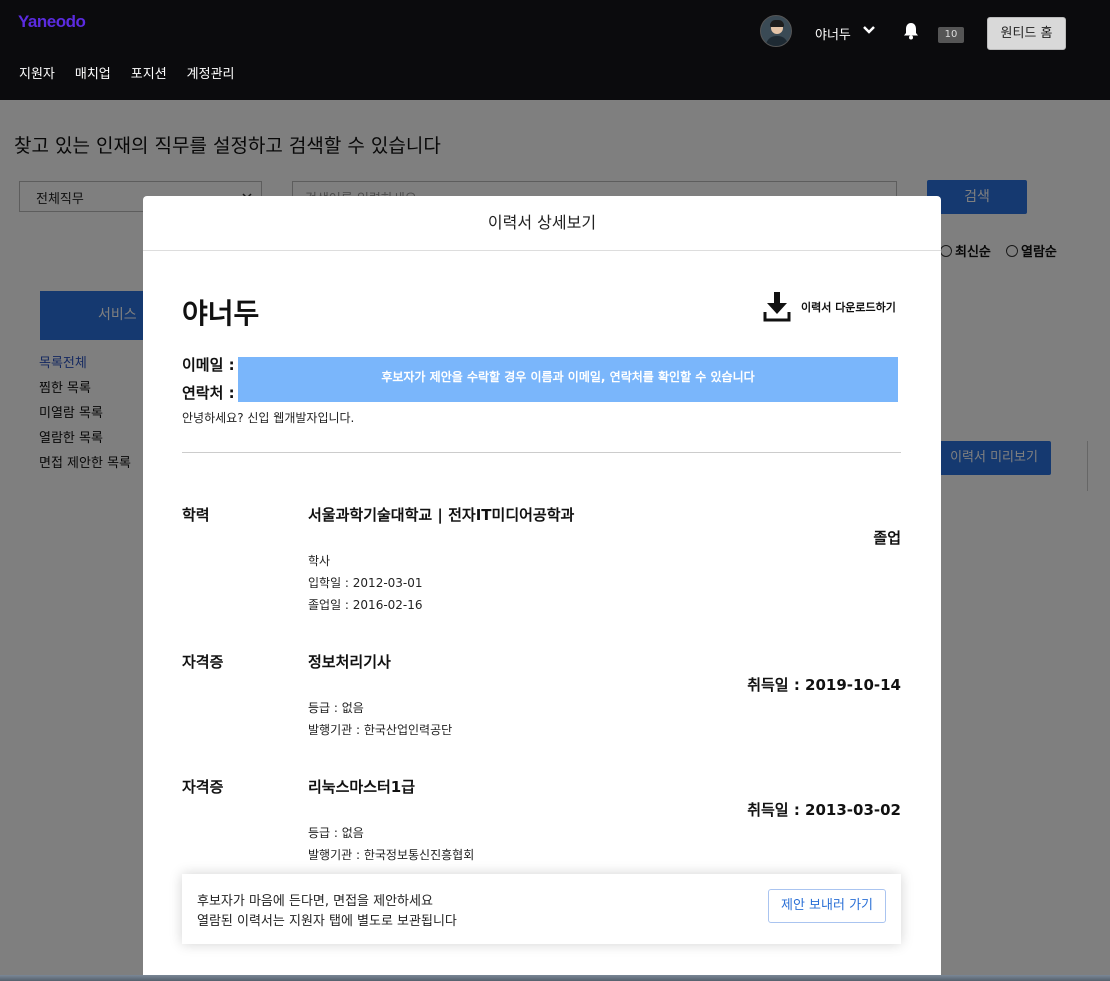 This screenshot has width=1110, height=981. I want to click on candidate-name: 야너두, so click(221, 313).